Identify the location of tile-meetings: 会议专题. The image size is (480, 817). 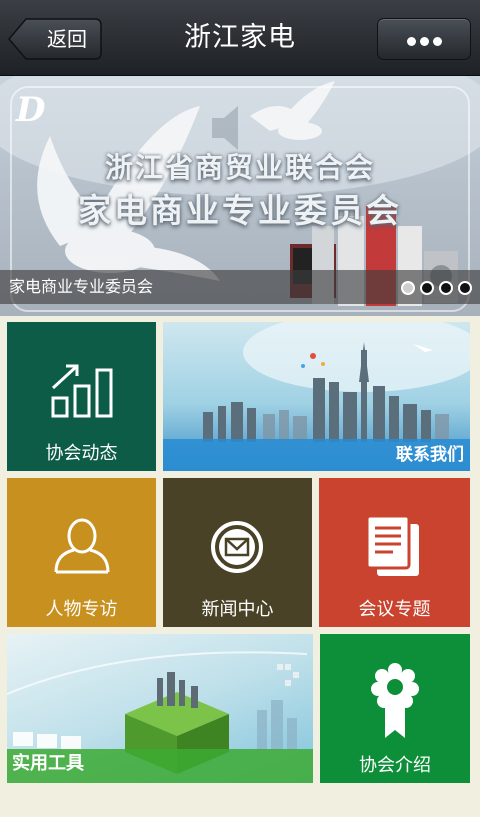
(394, 552).